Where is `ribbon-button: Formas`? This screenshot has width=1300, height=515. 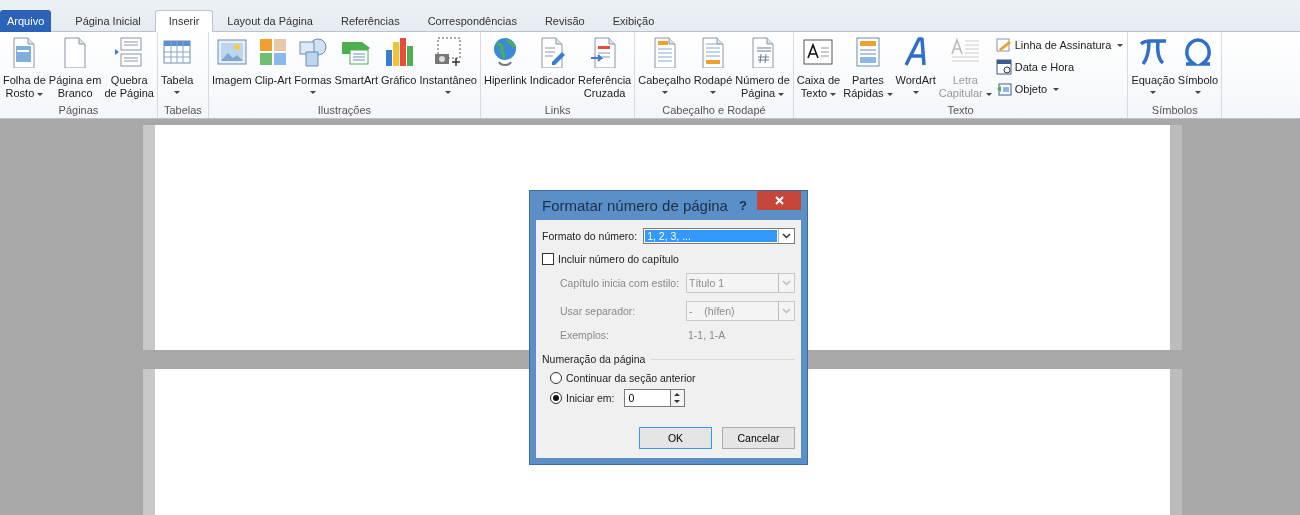
ribbon-button: Formas is located at coordinates (313, 65).